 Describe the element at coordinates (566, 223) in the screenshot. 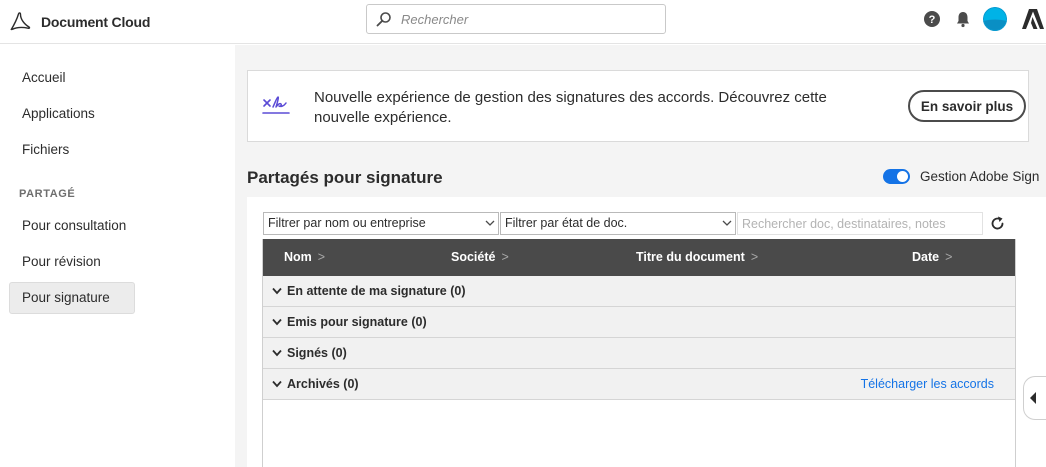

I see `filter-state-value: Filtrer par état de doc.` at that location.